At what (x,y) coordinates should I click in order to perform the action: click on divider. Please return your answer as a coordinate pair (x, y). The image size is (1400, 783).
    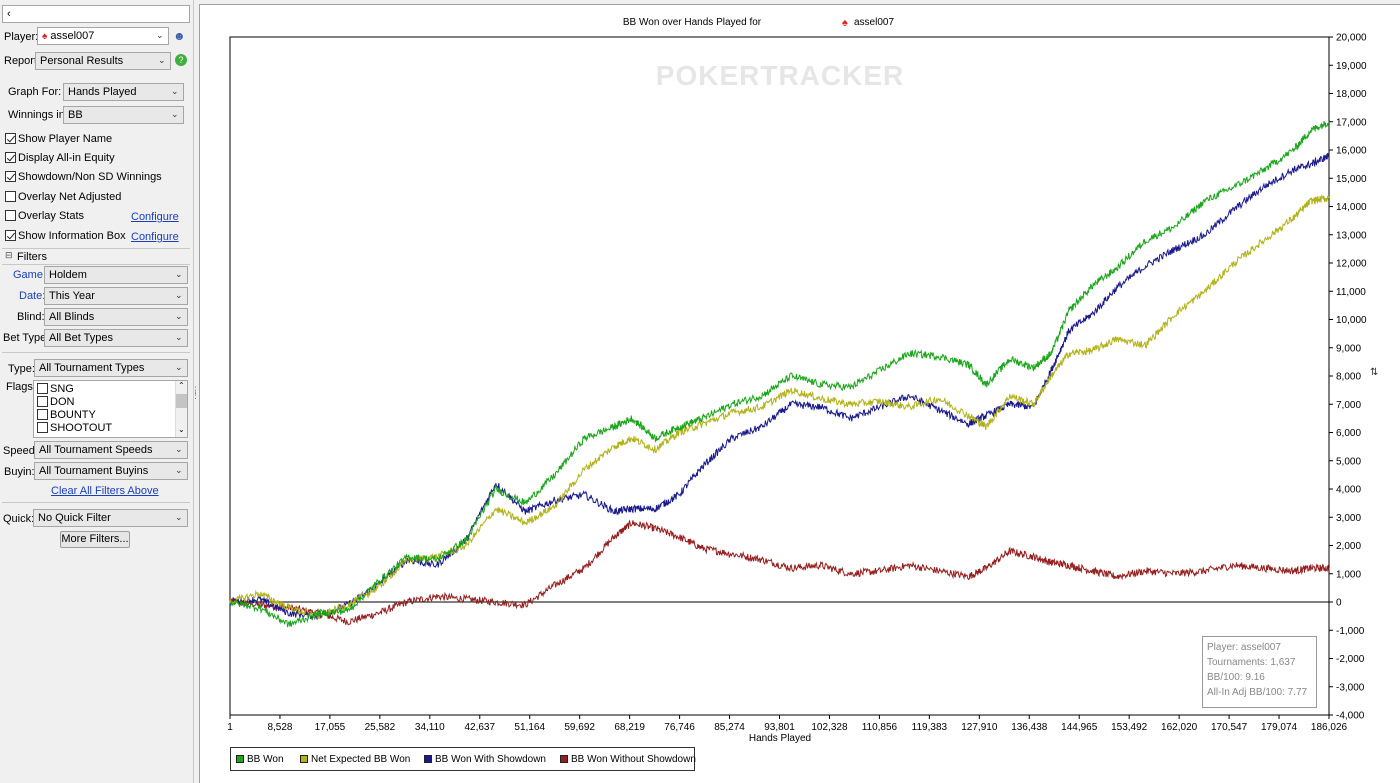
    Looking at the image, I should click on (96, 502).